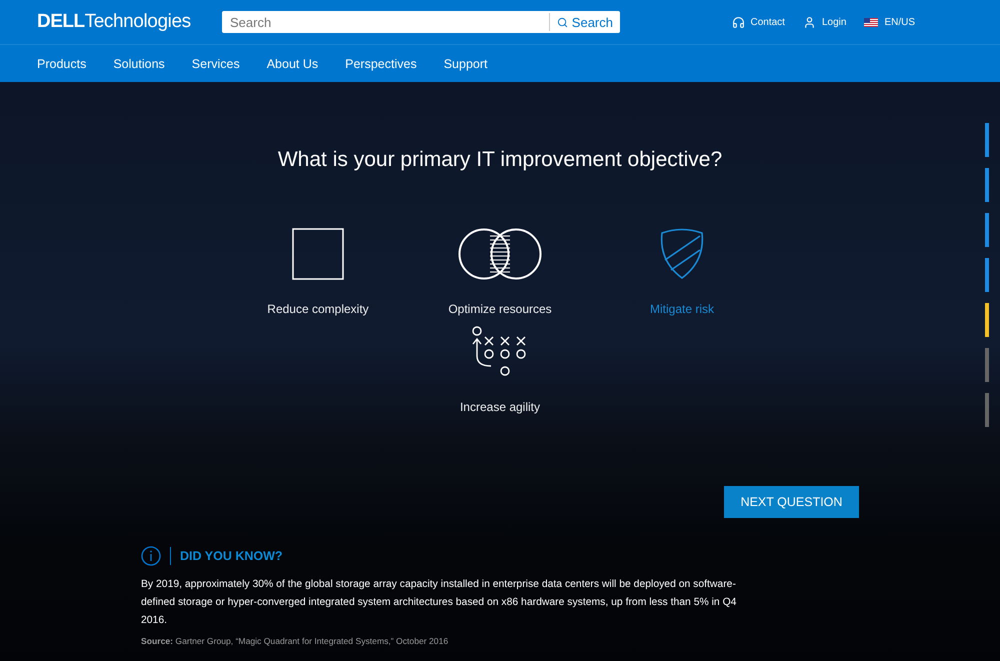 The width and height of the screenshot is (1000, 661). Describe the element at coordinates (767, 22) in the screenshot. I see `link-label: Contact` at that location.